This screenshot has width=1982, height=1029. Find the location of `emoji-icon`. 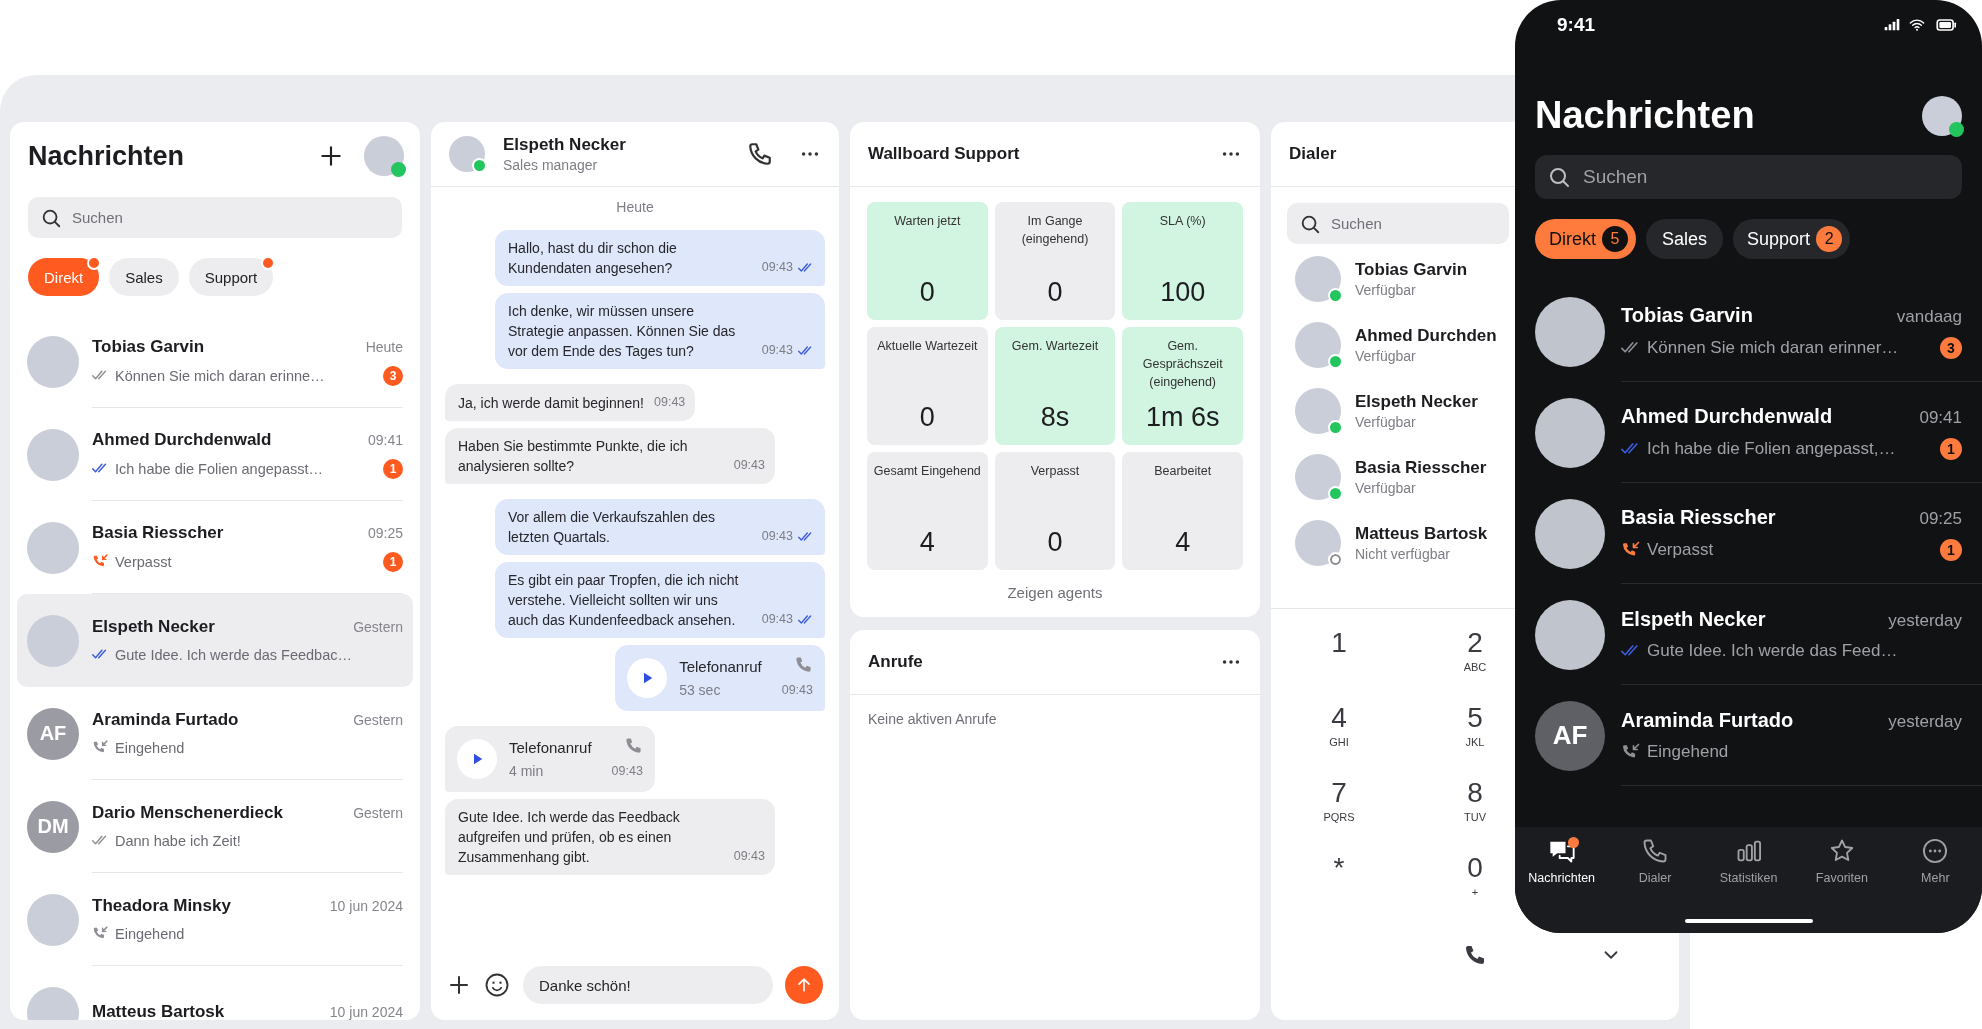

emoji-icon is located at coordinates (497, 985).